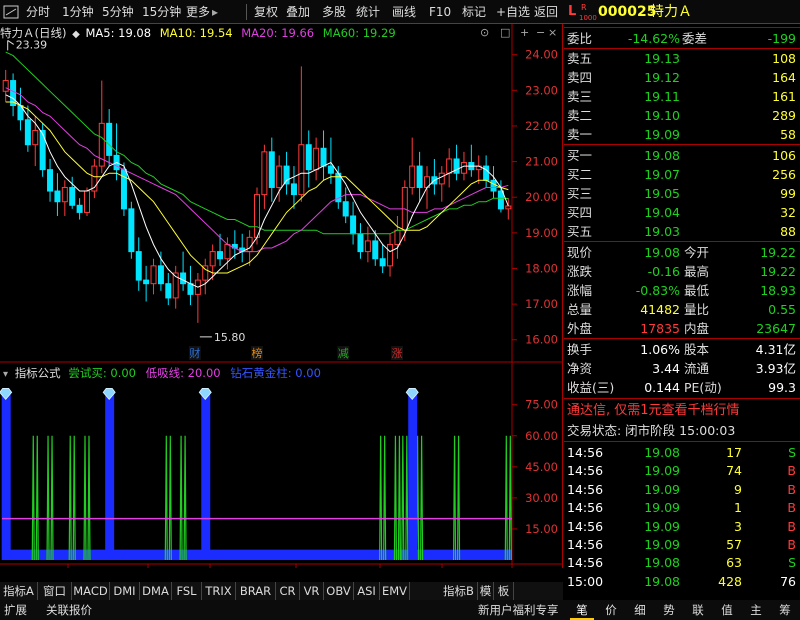 The width and height of the screenshot is (800, 620). Describe the element at coordinates (339, 591) in the screenshot. I see `tab-obv: OBV` at that location.